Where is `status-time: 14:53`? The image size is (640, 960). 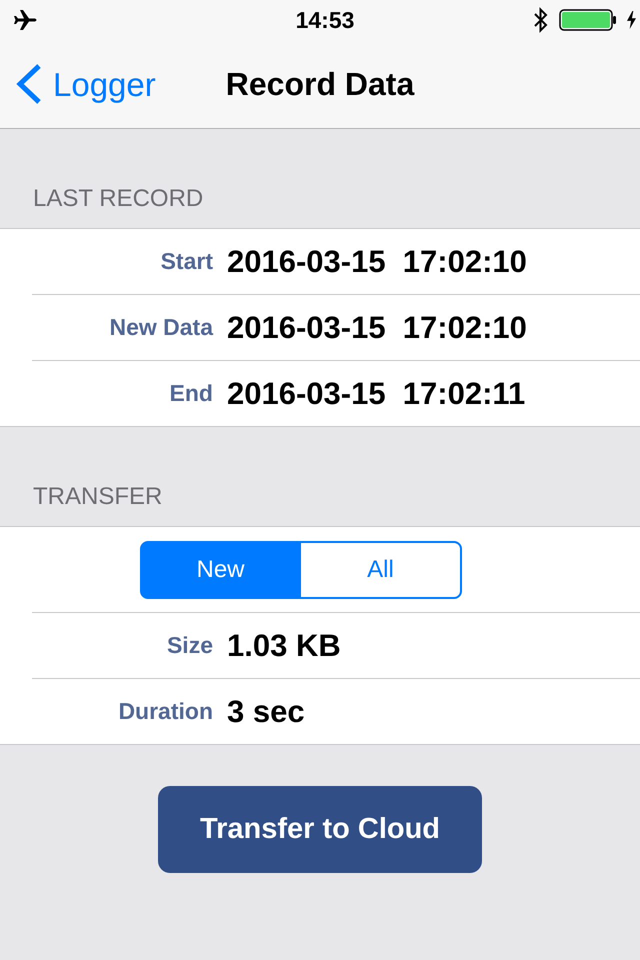 status-time: 14:53 is located at coordinates (325, 20).